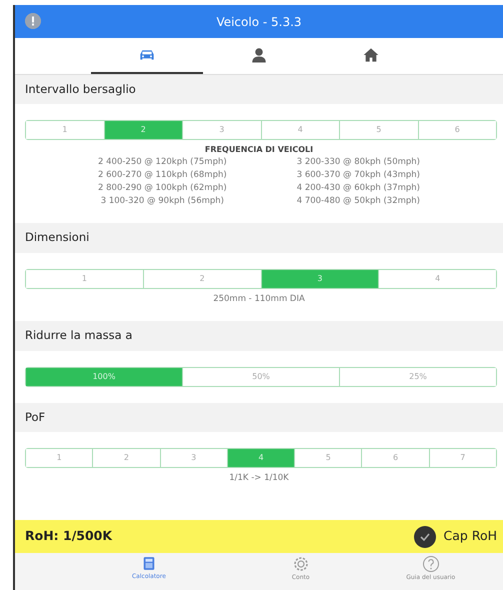 Image resolution: width=503 pixels, height=590 pixels. What do you see at coordinates (470, 536) in the screenshot?
I see `cap-label: Cap RoH` at bounding box center [470, 536].